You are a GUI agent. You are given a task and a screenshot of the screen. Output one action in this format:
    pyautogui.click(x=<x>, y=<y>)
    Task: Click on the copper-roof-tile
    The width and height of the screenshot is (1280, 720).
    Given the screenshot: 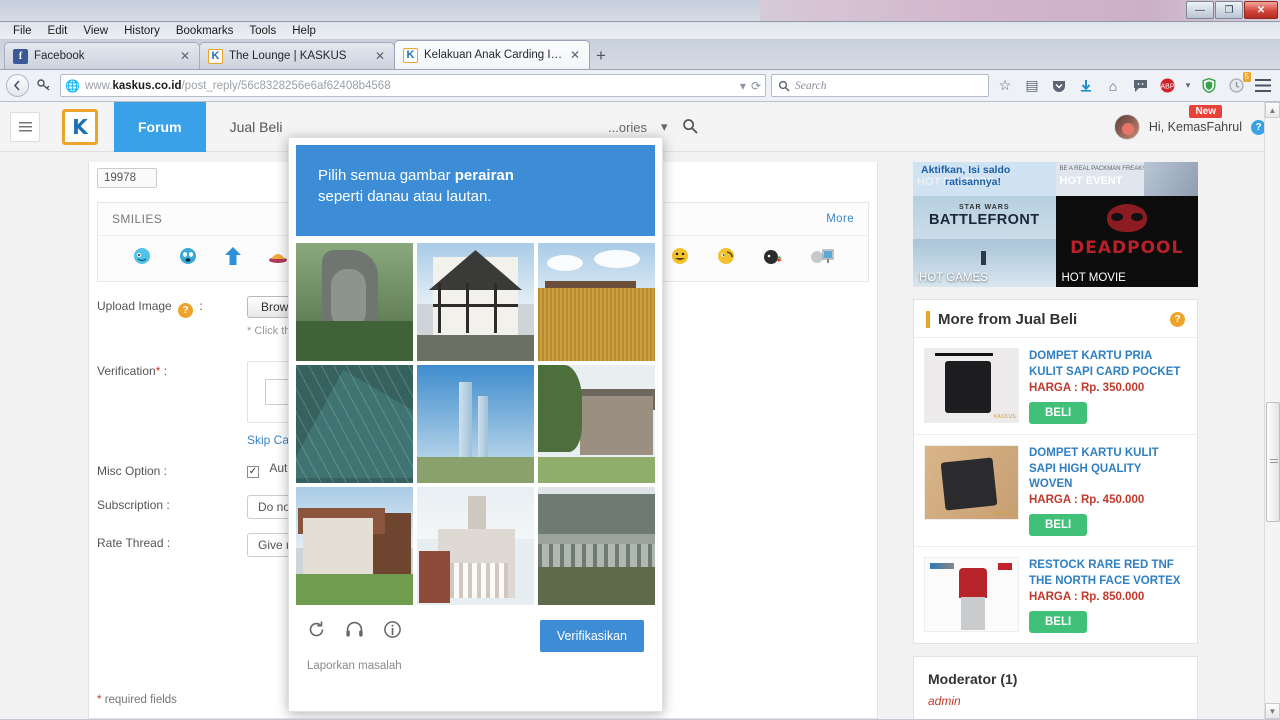 What is the action you would take?
    pyautogui.click(x=354, y=424)
    